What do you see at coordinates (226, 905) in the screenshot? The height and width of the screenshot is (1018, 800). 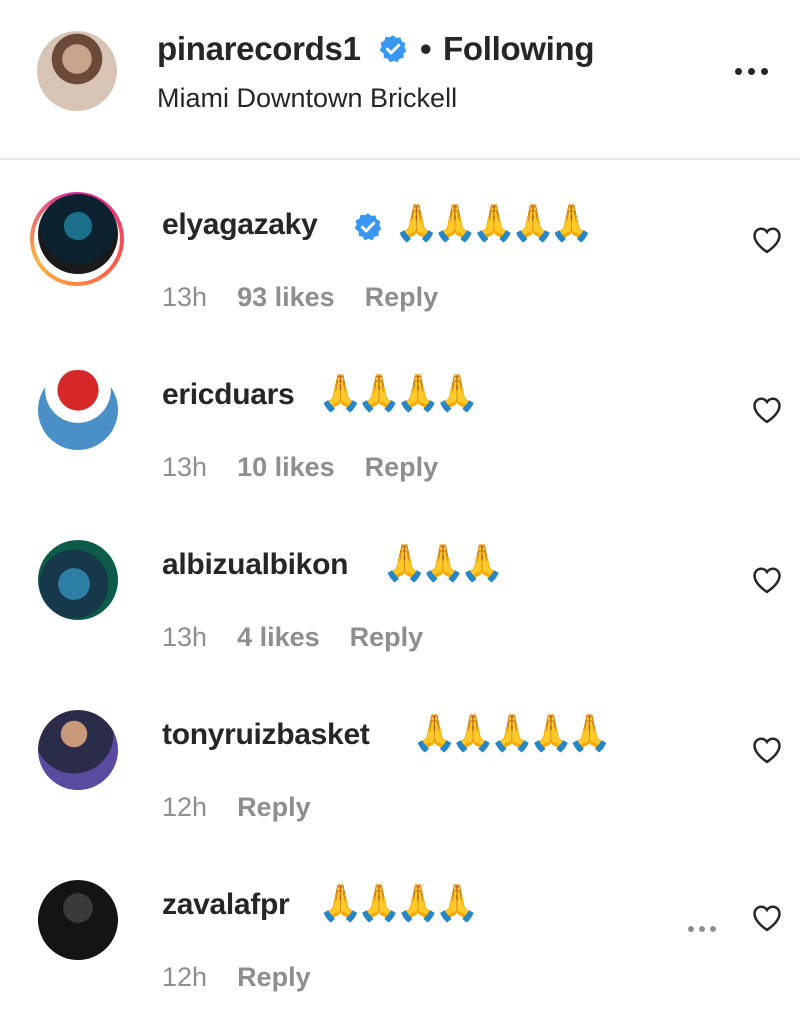 I see `commenter-username: zavalafpr` at bounding box center [226, 905].